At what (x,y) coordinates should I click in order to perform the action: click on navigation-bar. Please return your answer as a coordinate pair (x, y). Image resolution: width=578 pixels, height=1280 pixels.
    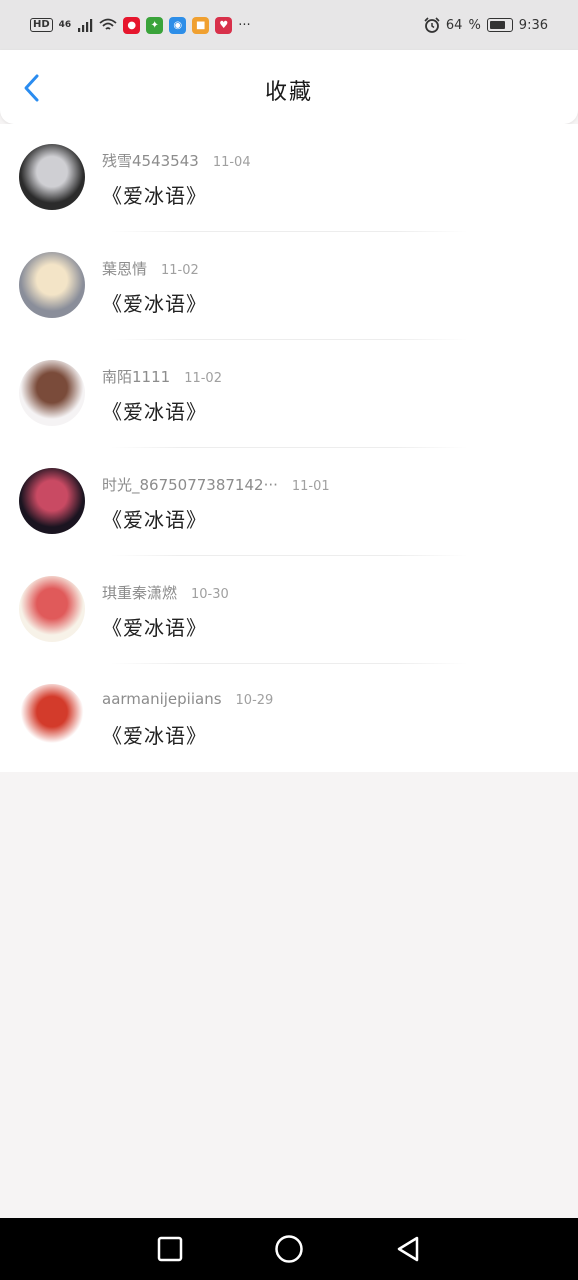
    Looking at the image, I should click on (289, 1249).